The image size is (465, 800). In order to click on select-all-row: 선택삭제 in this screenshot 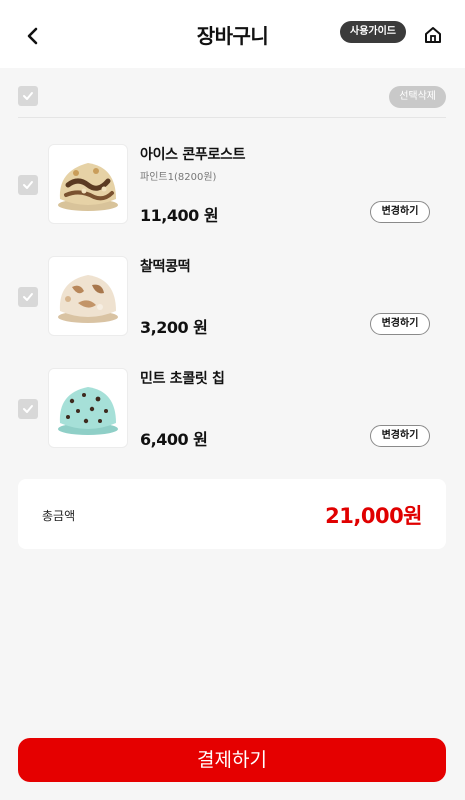, I will do `click(232, 101)`.